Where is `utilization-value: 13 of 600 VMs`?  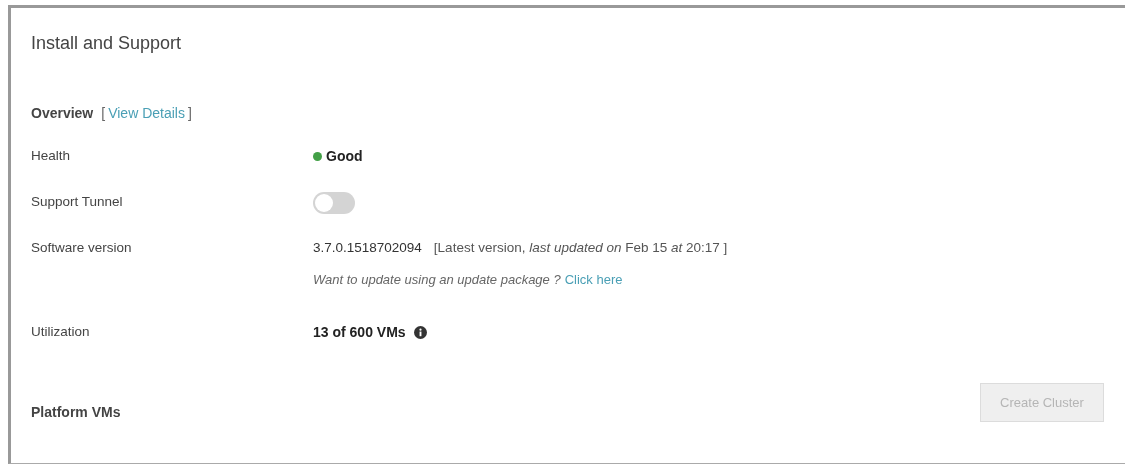 utilization-value: 13 of 600 VMs is located at coordinates (359, 332).